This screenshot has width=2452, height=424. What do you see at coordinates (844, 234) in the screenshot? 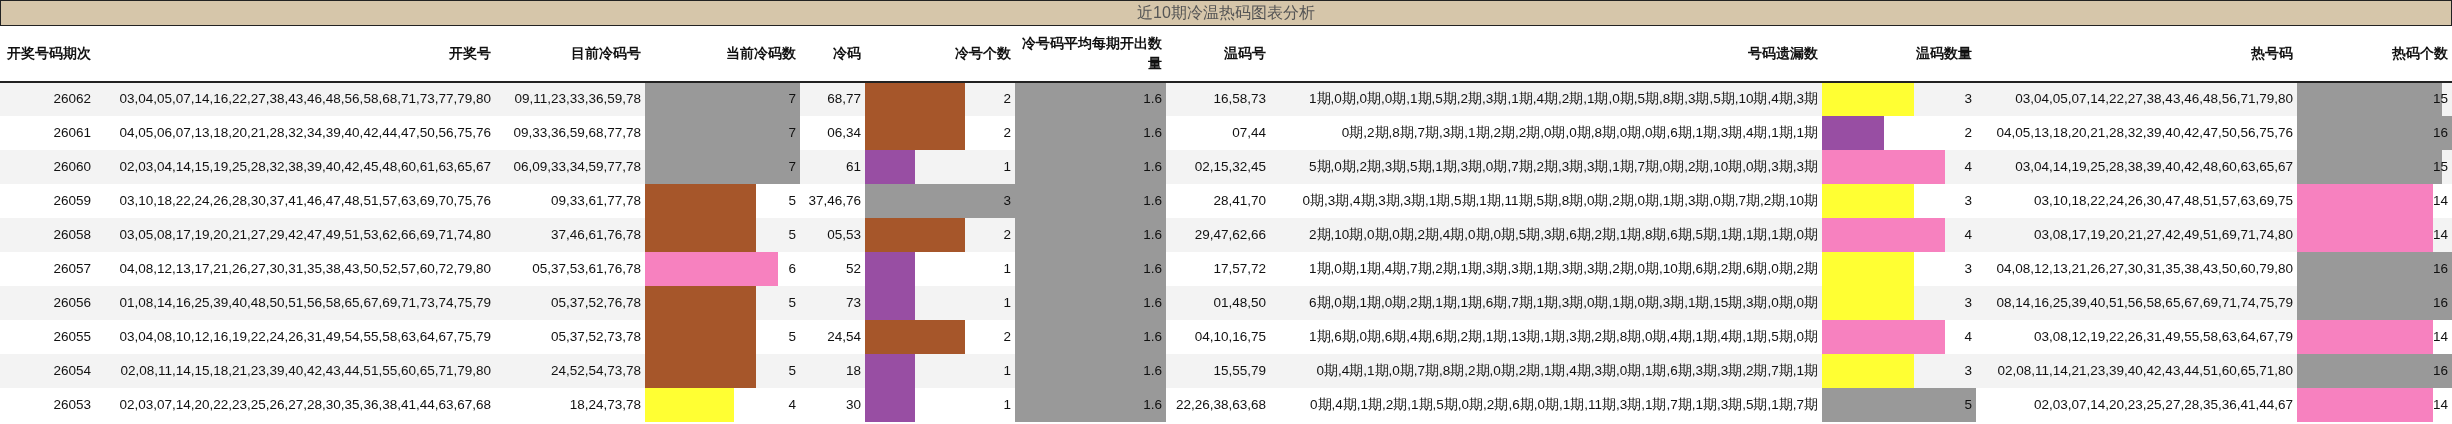
I see `number-list: 05,53` at bounding box center [844, 234].